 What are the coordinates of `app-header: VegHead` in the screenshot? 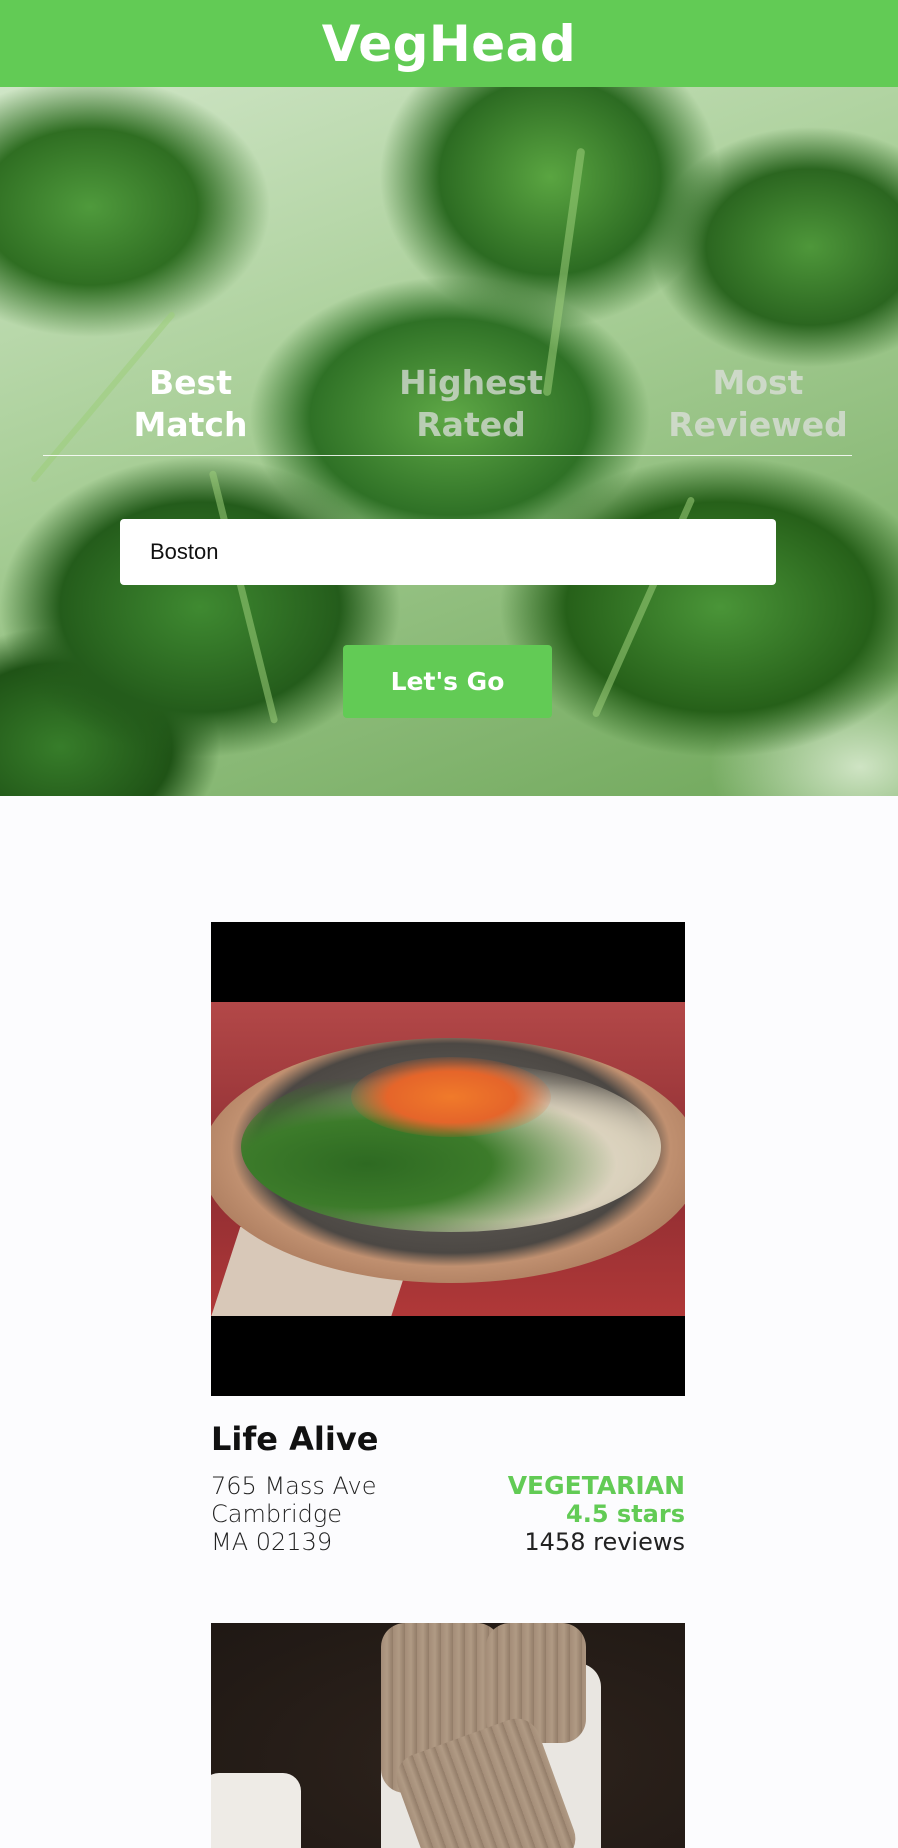 It's located at (449, 43).